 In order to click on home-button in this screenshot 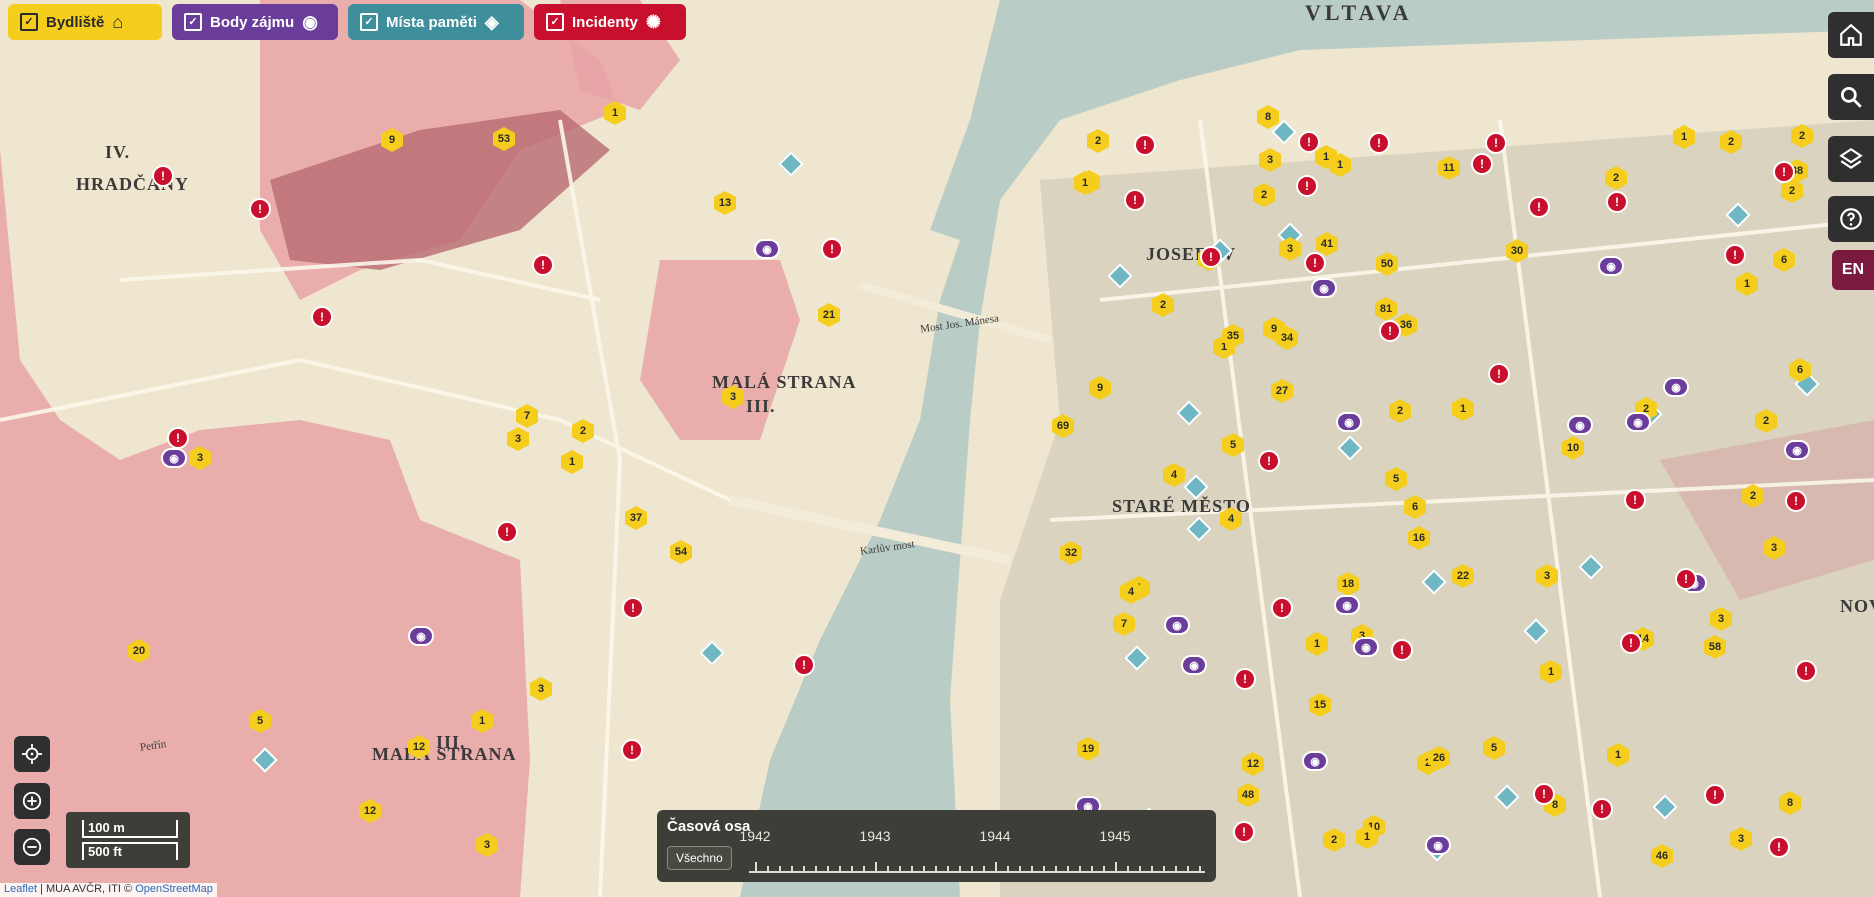, I will do `click(1851, 35)`.